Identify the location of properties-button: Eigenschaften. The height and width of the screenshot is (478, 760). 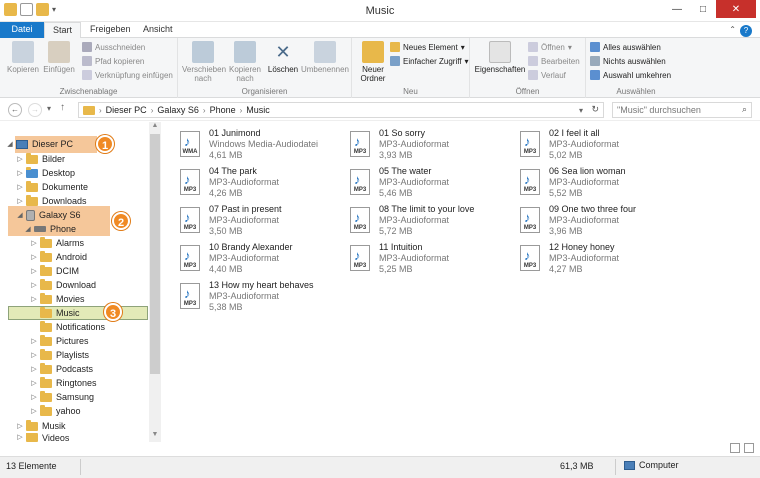
(500, 57).